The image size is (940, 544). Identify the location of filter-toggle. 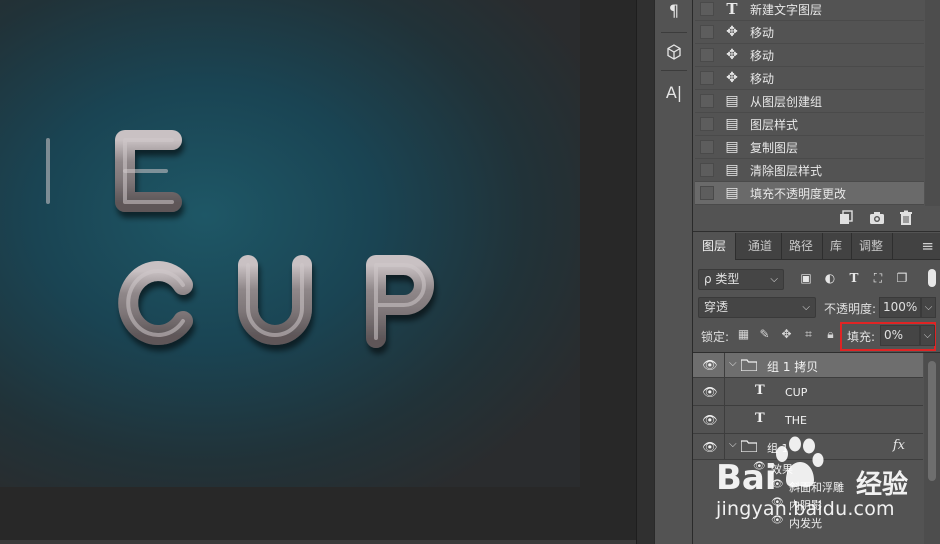
(932, 278).